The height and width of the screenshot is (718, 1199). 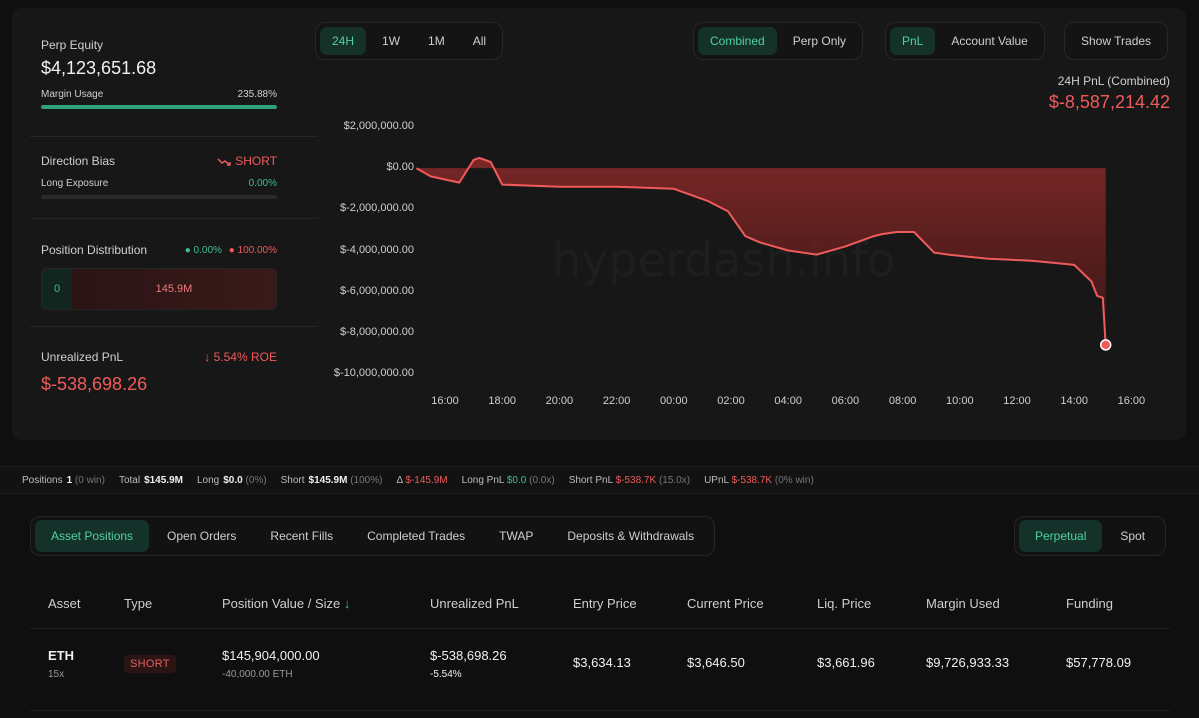 What do you see at coordinates (716, 662) in the screenshot?
I see `current-price: $3,646.50` at bounding box center [716, 662].